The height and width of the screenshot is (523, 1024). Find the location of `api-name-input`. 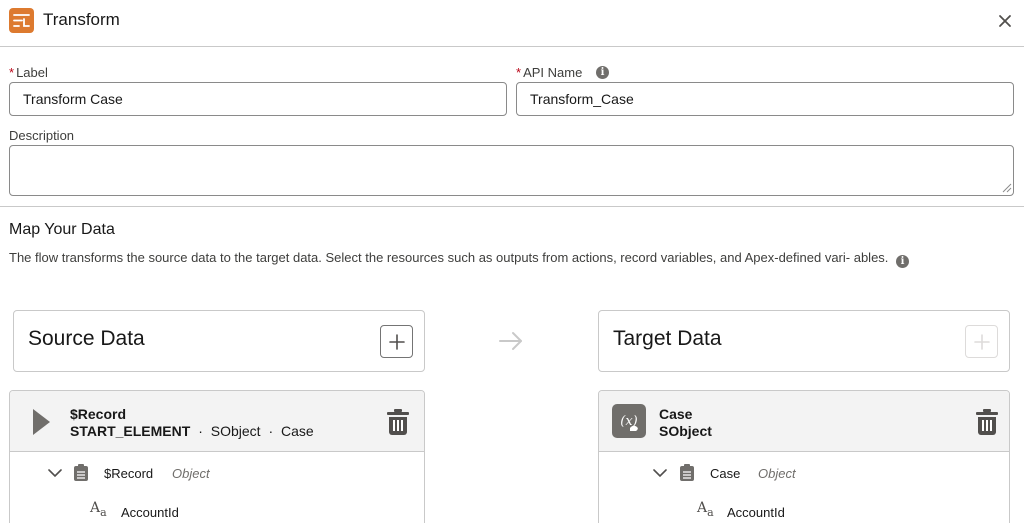

api-name-input is located at coordinates (765, 99).